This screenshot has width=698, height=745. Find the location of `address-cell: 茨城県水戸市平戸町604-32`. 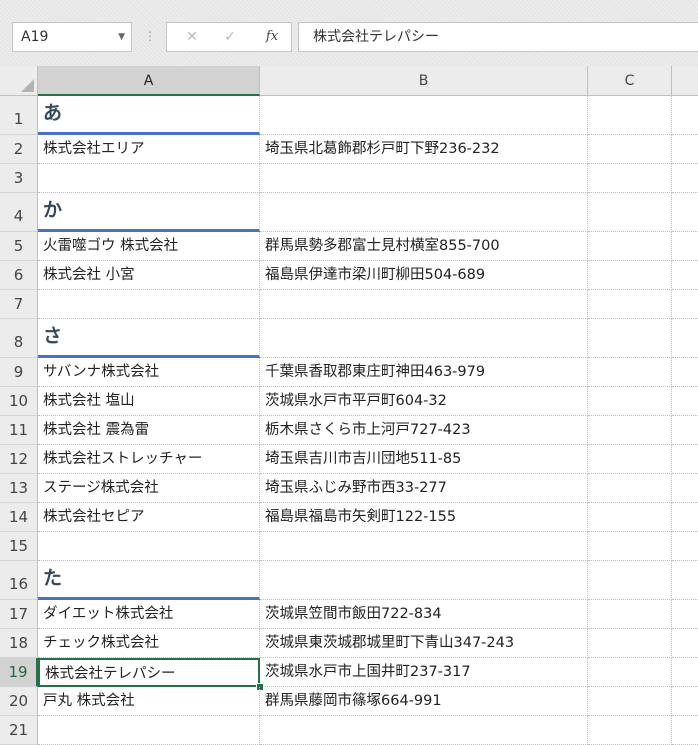

address-cell: 茨城県水戸市平戸町604-32 is located at coordinates (424, 401).